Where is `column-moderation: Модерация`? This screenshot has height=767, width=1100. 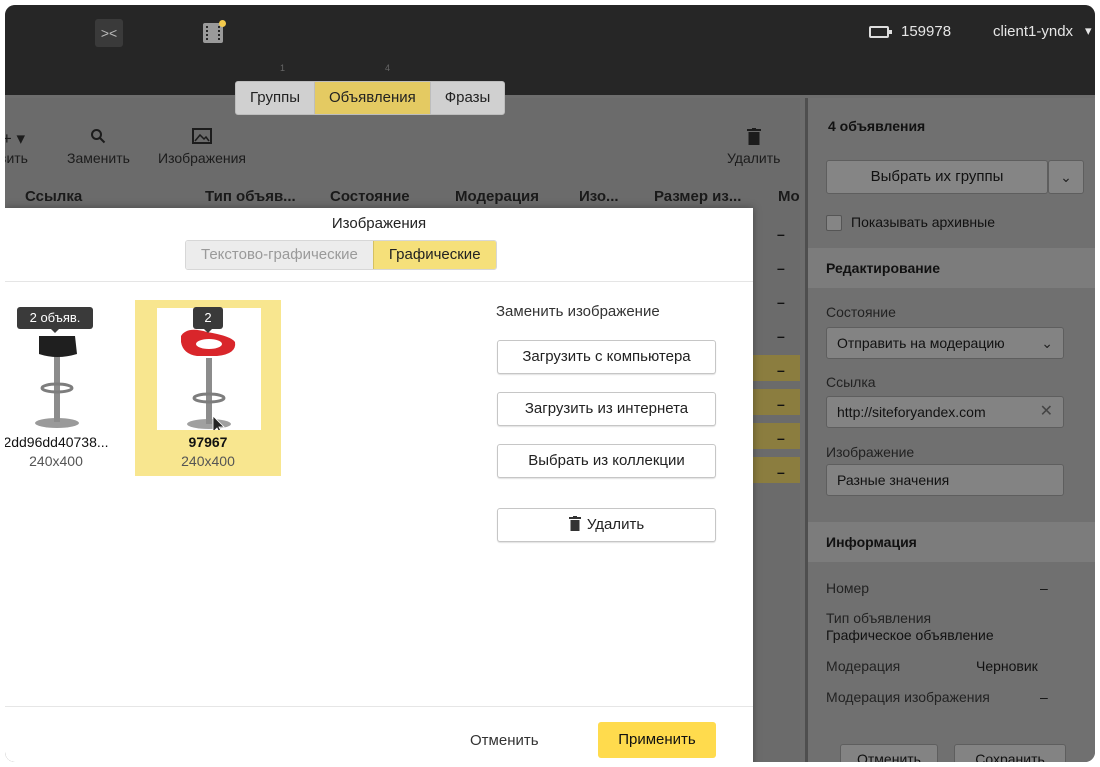
column-moderation: Модерация is located at coordinates (497, 196).